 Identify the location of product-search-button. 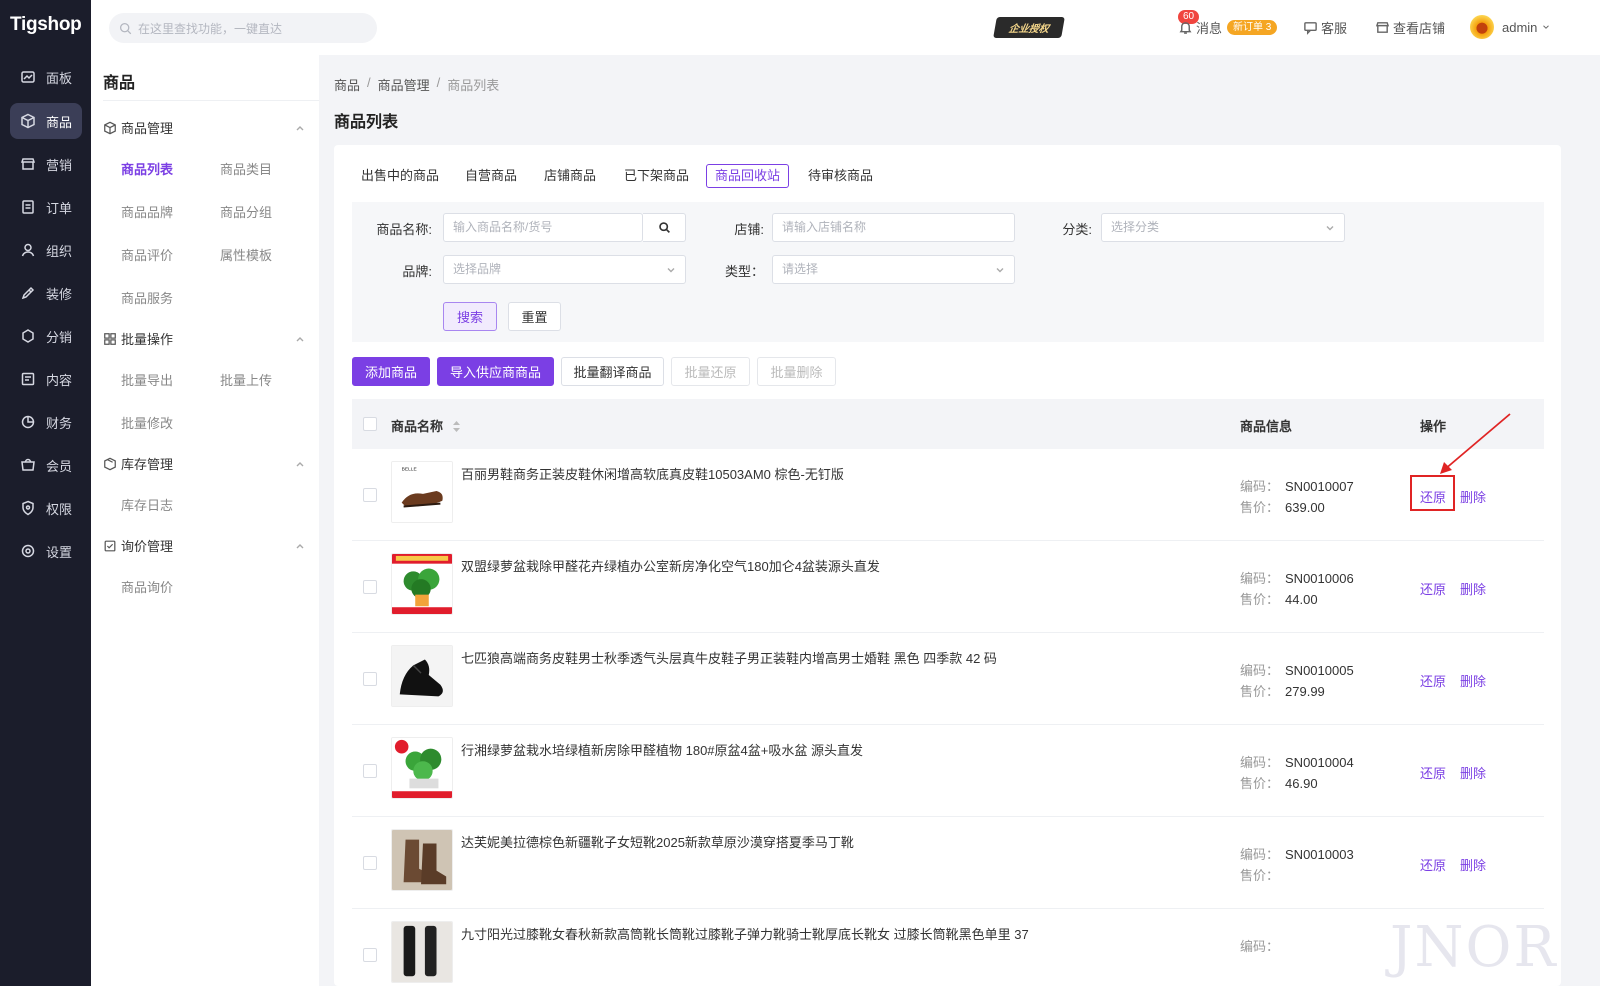
(664, 227).